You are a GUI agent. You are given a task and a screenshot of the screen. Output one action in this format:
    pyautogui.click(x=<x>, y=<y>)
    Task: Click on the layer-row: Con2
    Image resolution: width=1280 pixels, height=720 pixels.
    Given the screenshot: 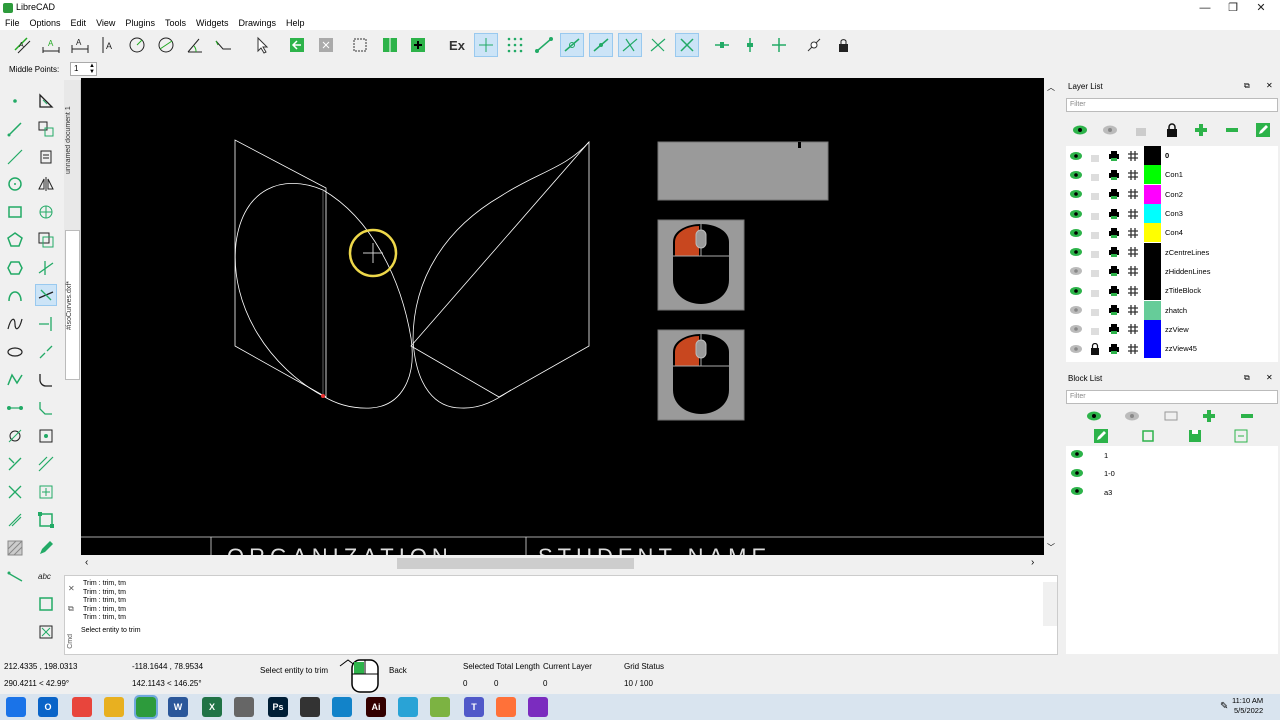 What is the action you would take?
    pyautogui.click(x=1172, y=194)
    